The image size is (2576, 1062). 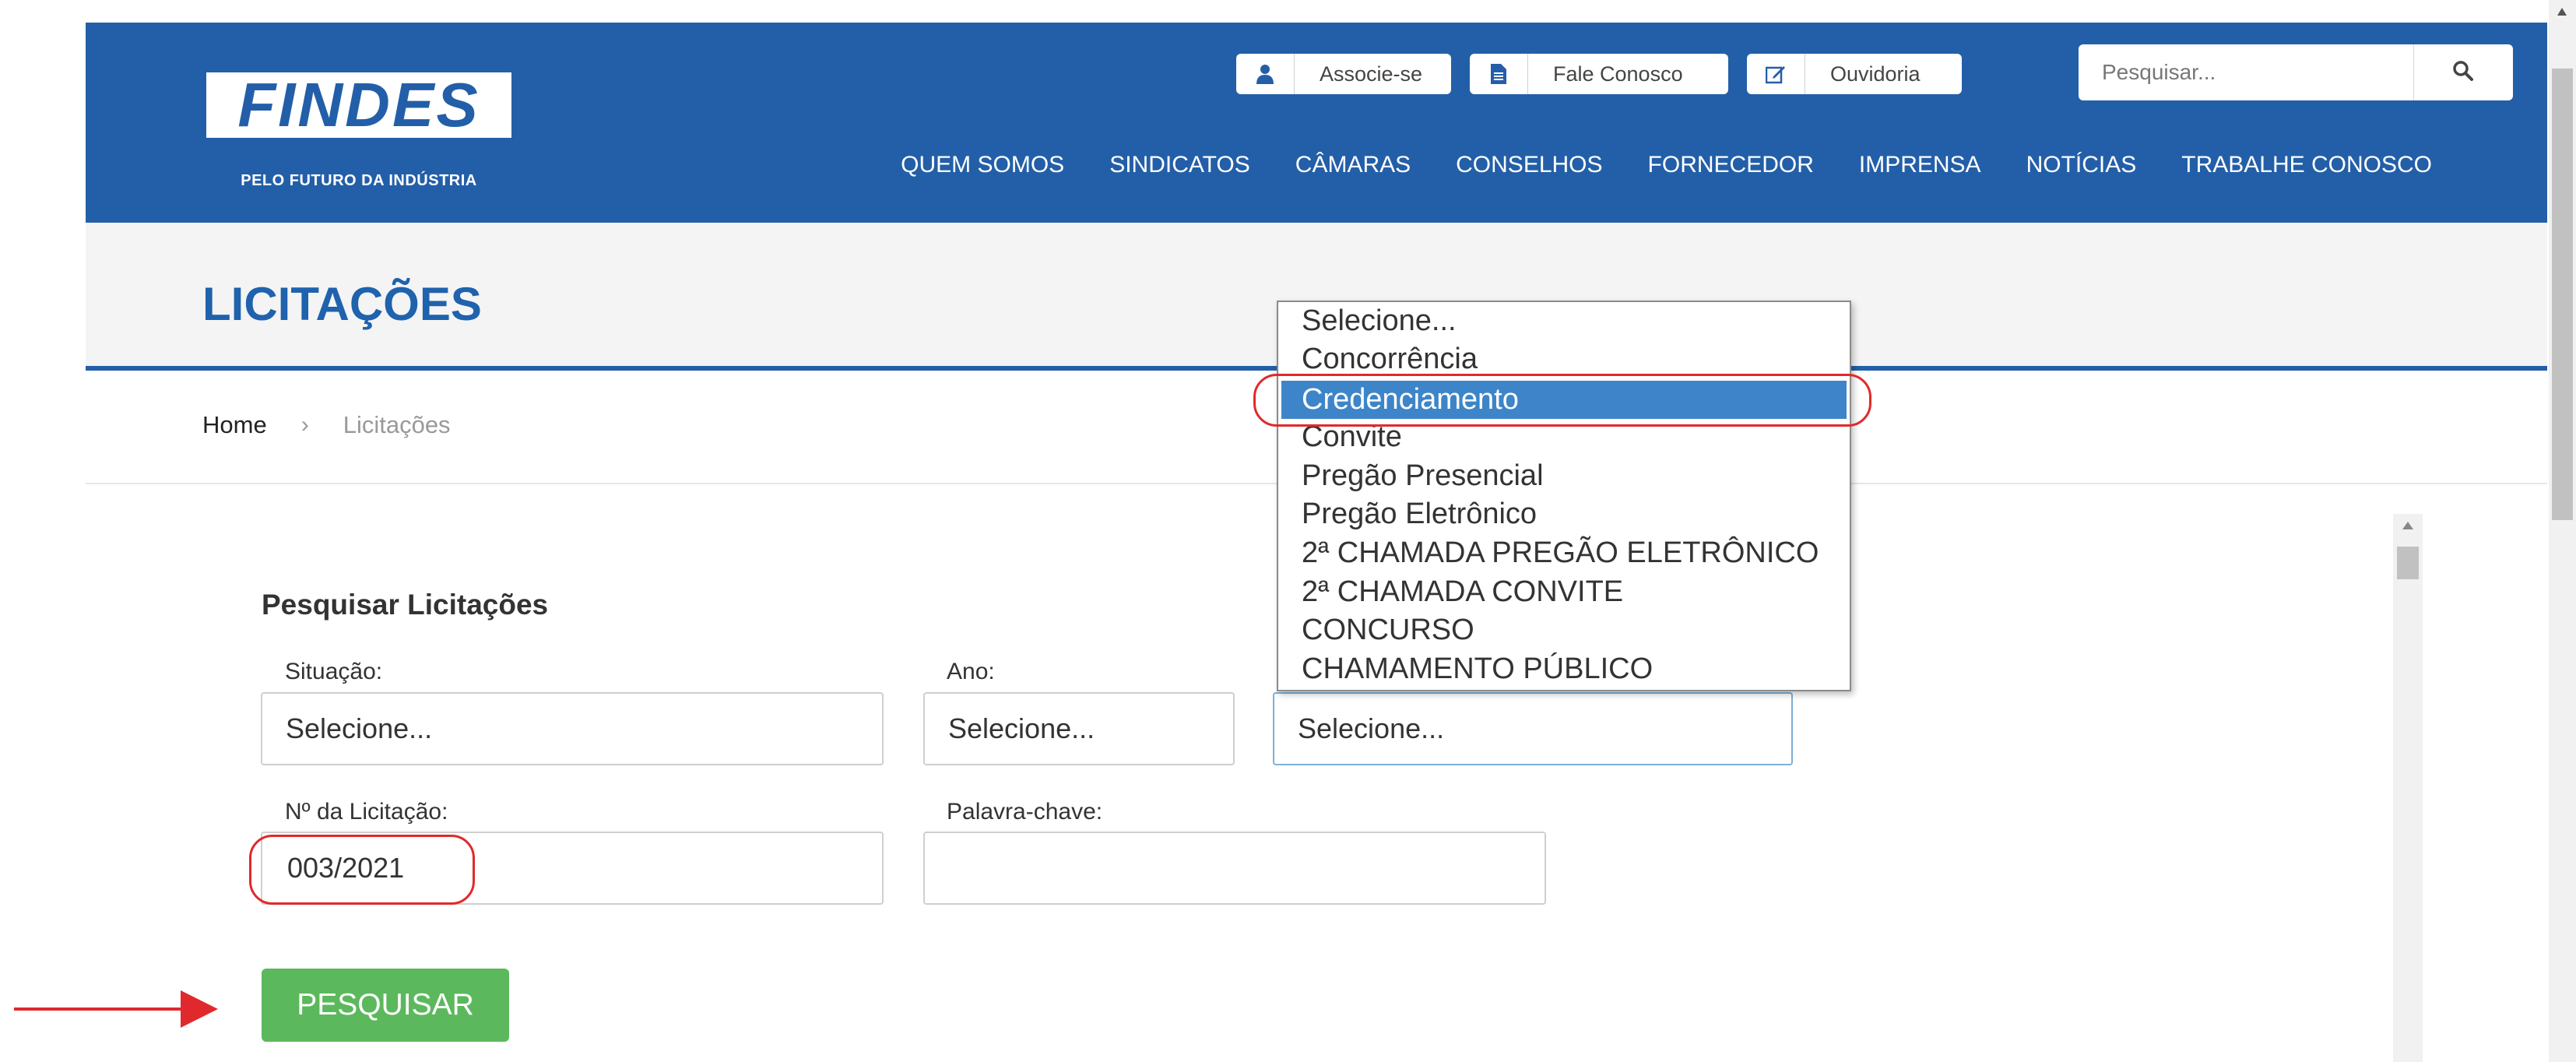 I want to click on scroll-up-arrow-icon, so click(x=2408, y=525).